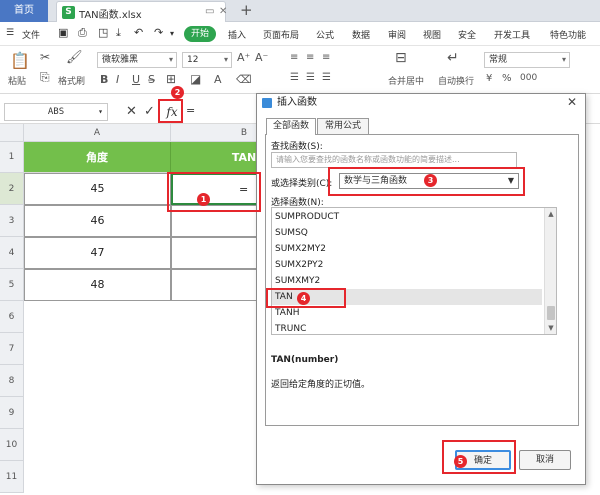 The width and height of the screenshot is (600, 495). What do you see at coordinates (550, 328) in the screenshot?
I see `scroll-down-icon: ▼` at bounding box center [550, 328].